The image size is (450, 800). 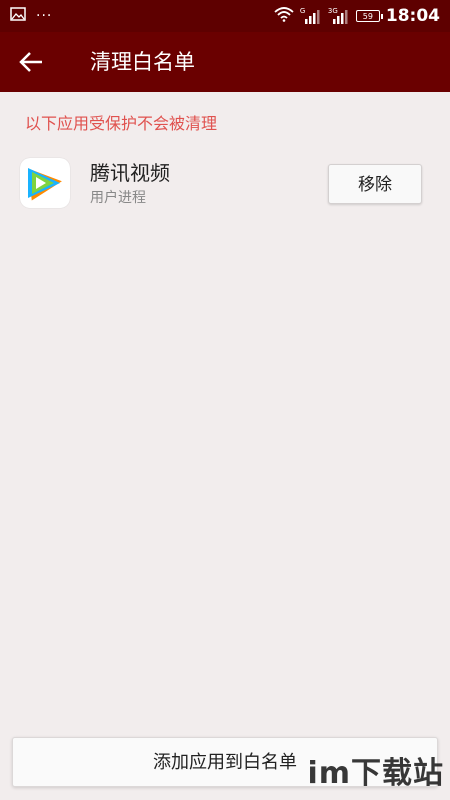 What do you see at coordinates (225, 16) in the screenshot?
I see `status-bar: ··· G 3G 59 18:04` at bounding box center [225, 16].